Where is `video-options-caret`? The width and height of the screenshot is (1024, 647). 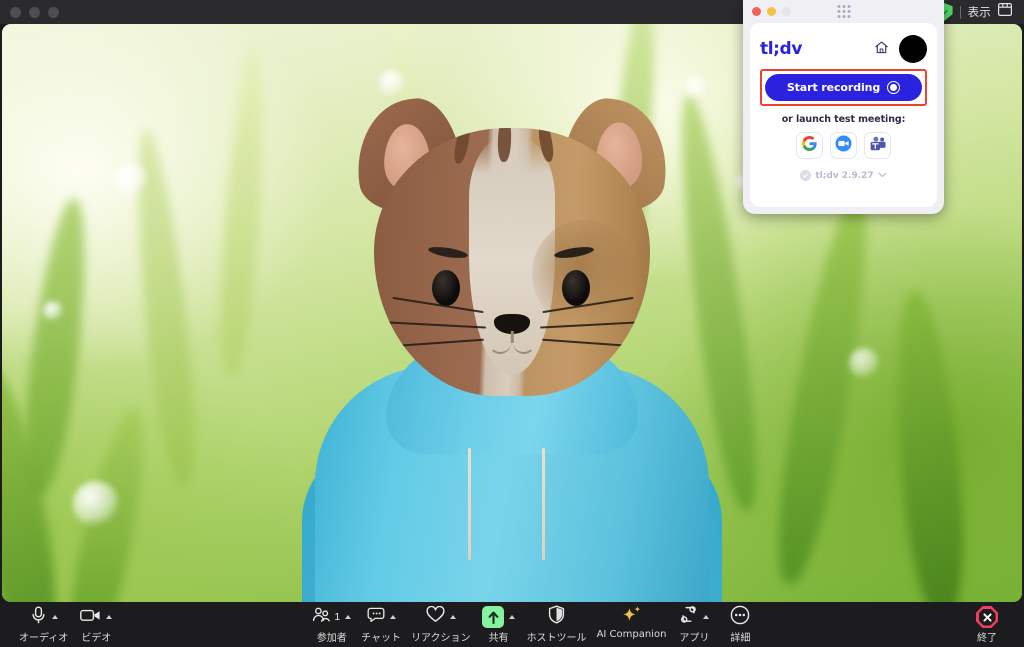 video-options-caret is located at coordinates (109, 617).